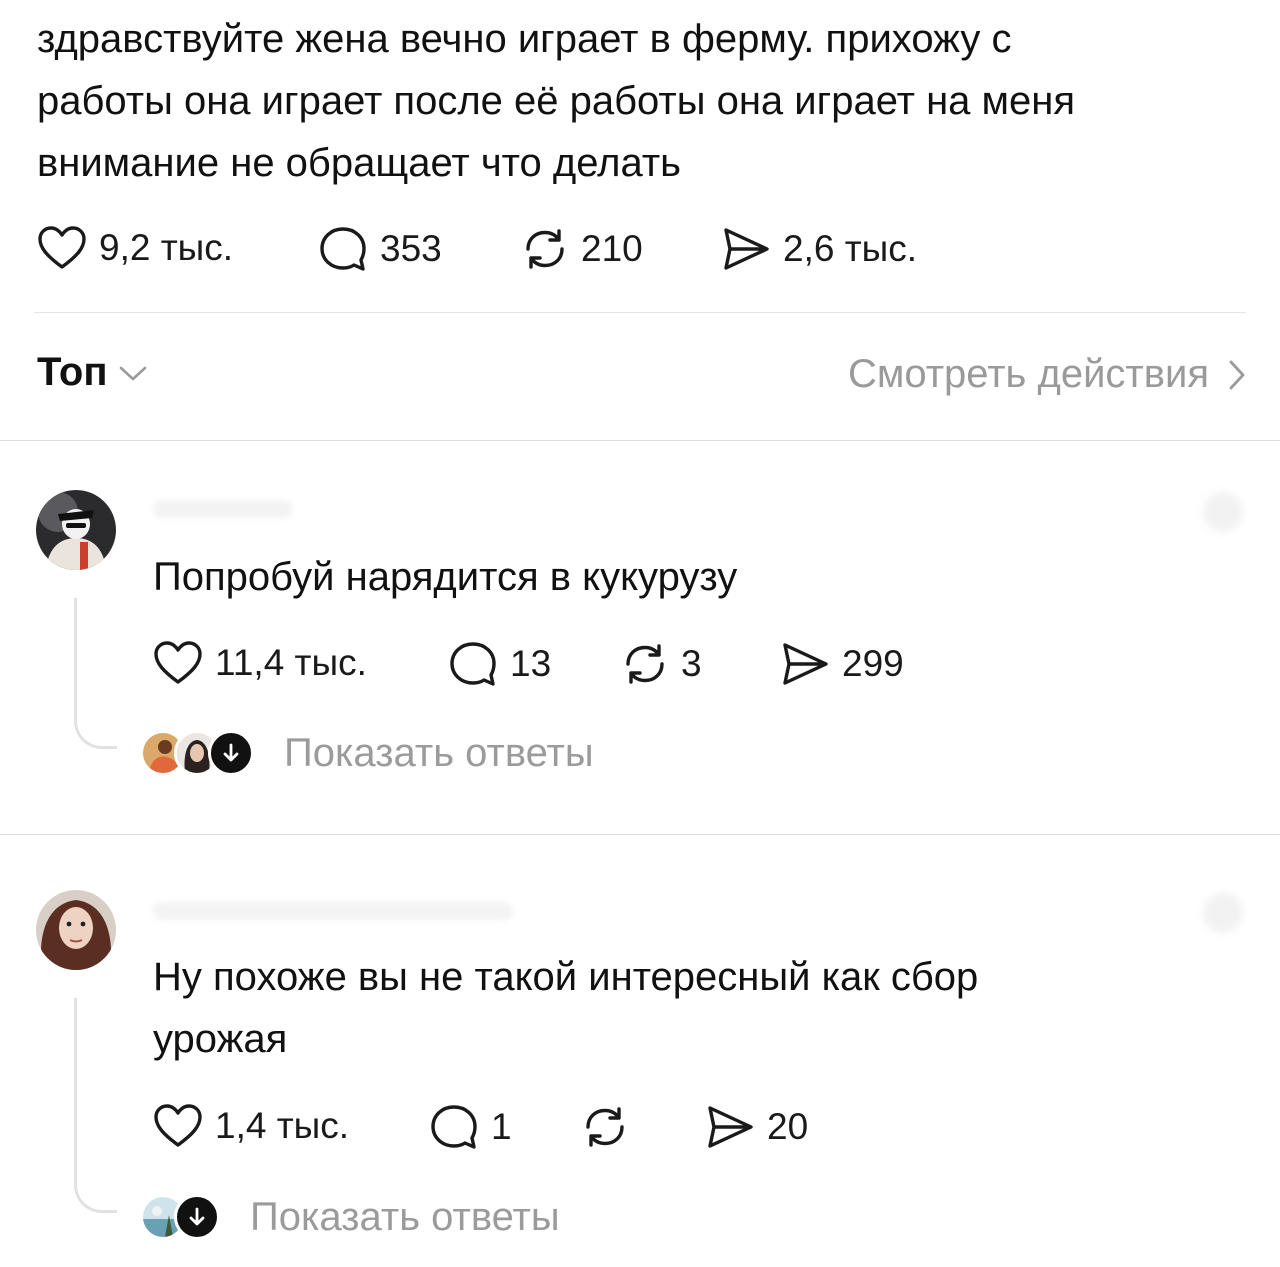 The width and height of the screenshot is (1280, 1267). I want to click on comment-share-button: 299, so click(842, 664).